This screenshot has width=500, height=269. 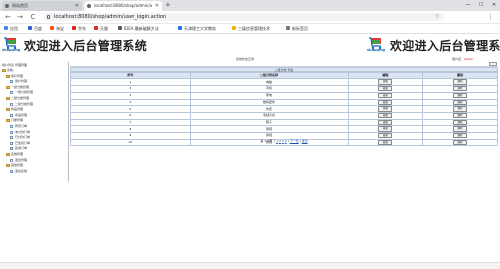 I want to click on sidebar-item: 所有订单, so click(x=18, y=126).